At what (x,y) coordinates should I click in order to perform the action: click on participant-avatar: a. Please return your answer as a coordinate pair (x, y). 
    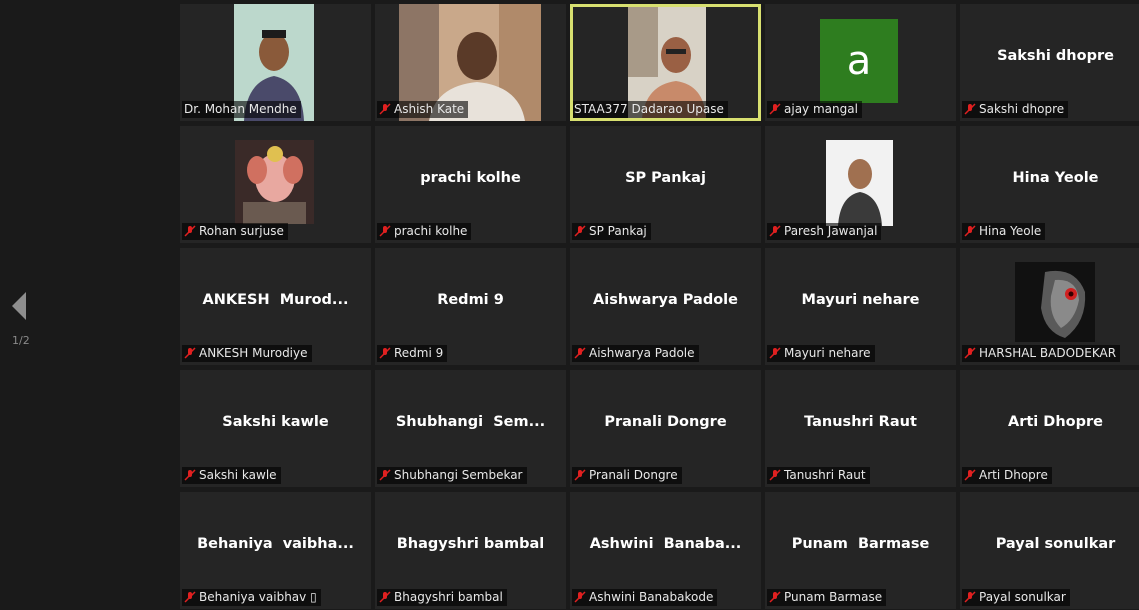
    Looking at the image, I should click on (859, 61).